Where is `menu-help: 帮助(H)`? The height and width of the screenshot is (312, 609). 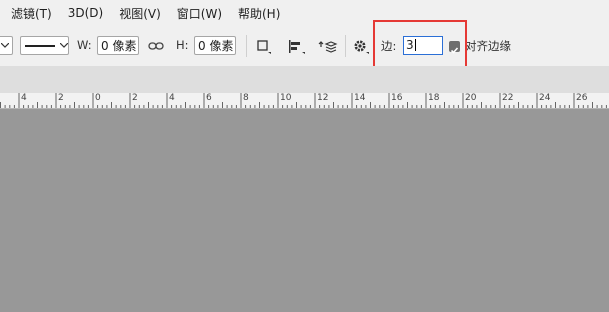
menu-help: 帮助(H) is located at coordinates (259, 13).